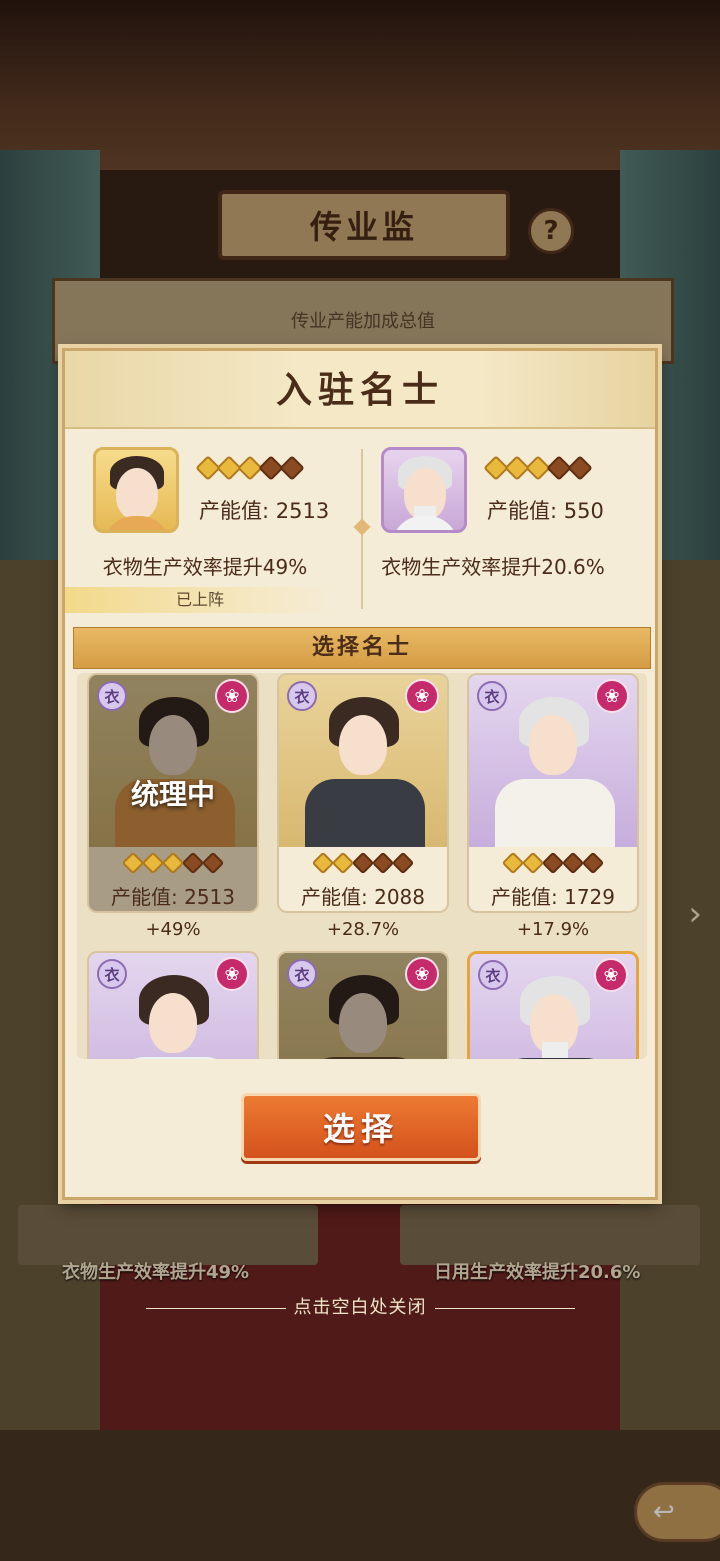 Image resolution: width=720 pixels, height=1561 pixels. What do you see at coordinates (363, 929) in the screenshot?
I see `bonus-value: +28.7%` at bounding box center [363, 929].